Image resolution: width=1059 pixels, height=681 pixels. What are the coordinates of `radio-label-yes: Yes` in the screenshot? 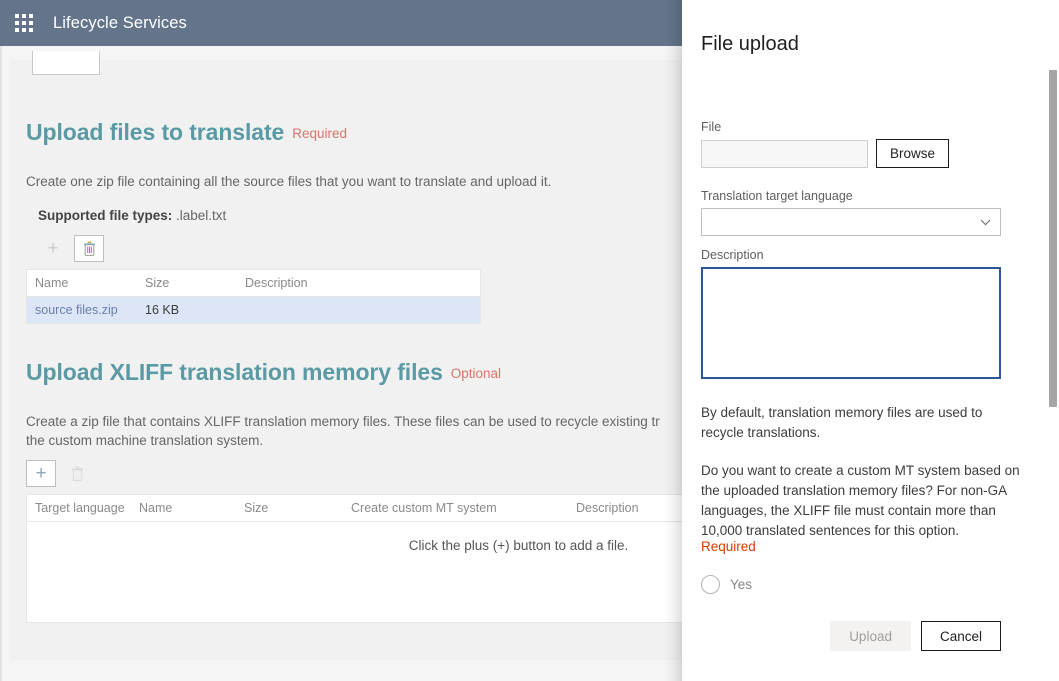 It's located at (741, 584).